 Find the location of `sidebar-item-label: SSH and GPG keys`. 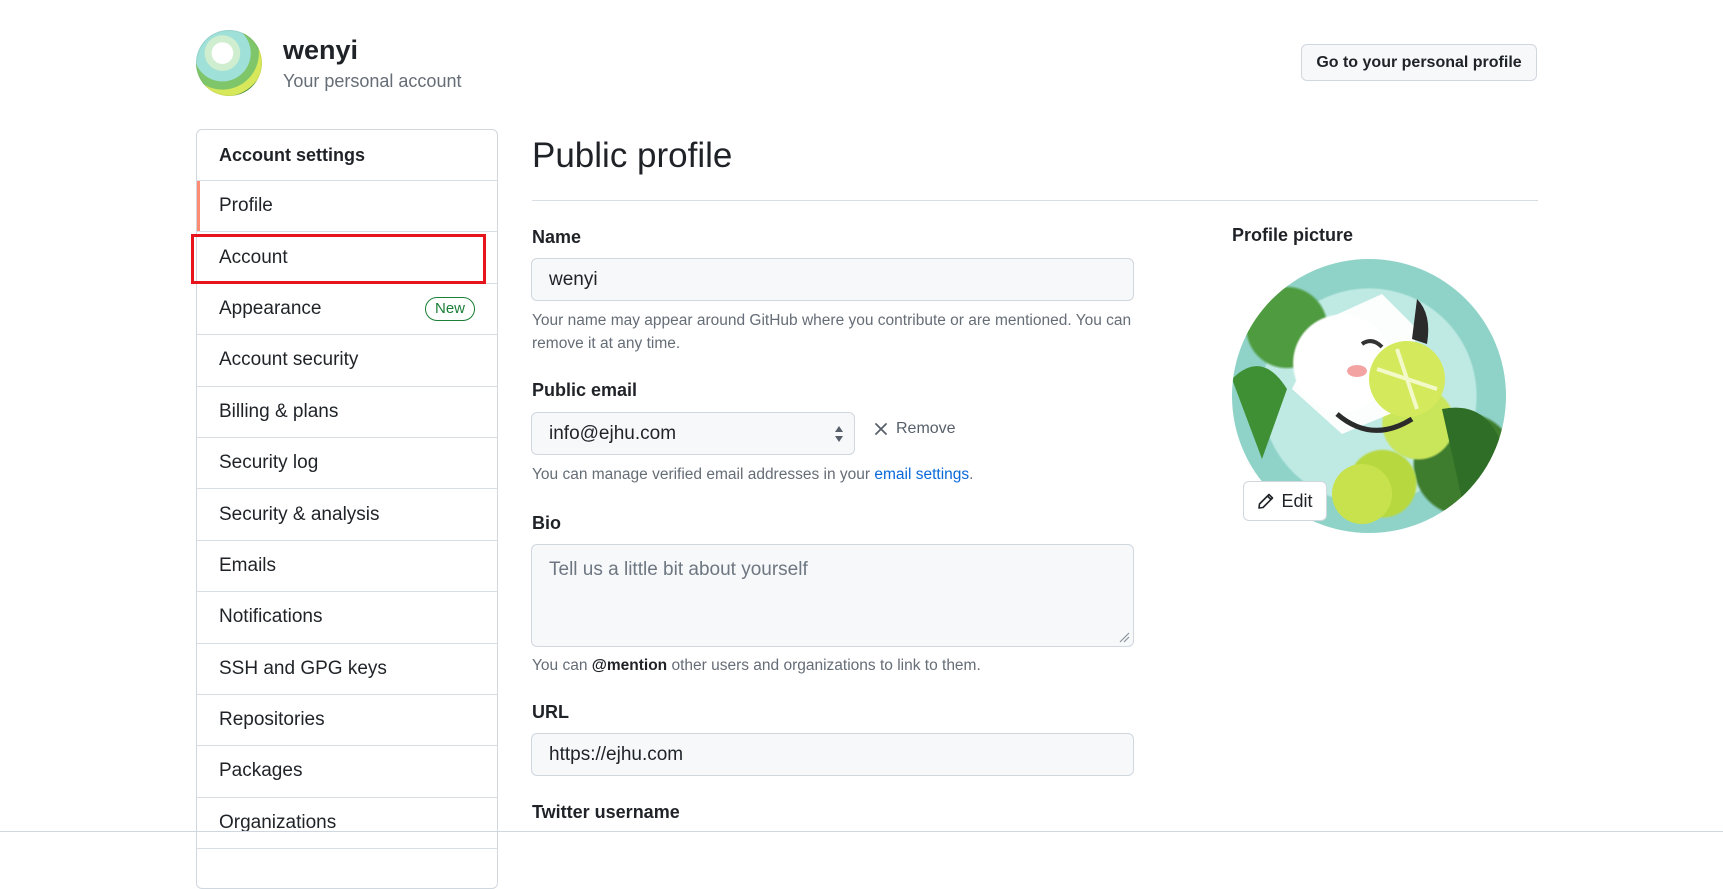

sidebar-item-label: SSH and GPG keys is located at coordinates (303, 668).